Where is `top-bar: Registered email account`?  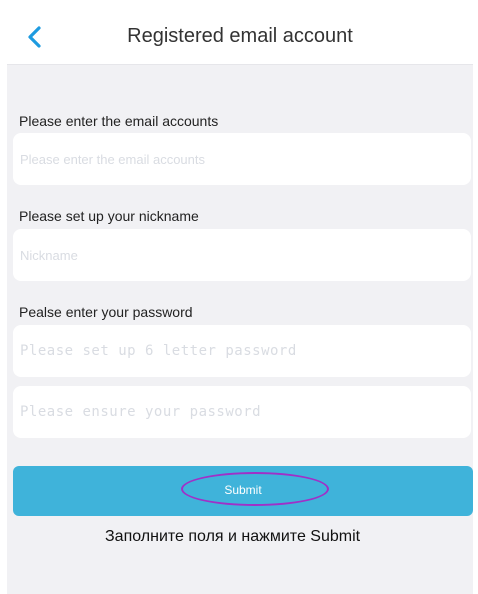
top-bar: Registered email account is located at coordinates (240, 37).